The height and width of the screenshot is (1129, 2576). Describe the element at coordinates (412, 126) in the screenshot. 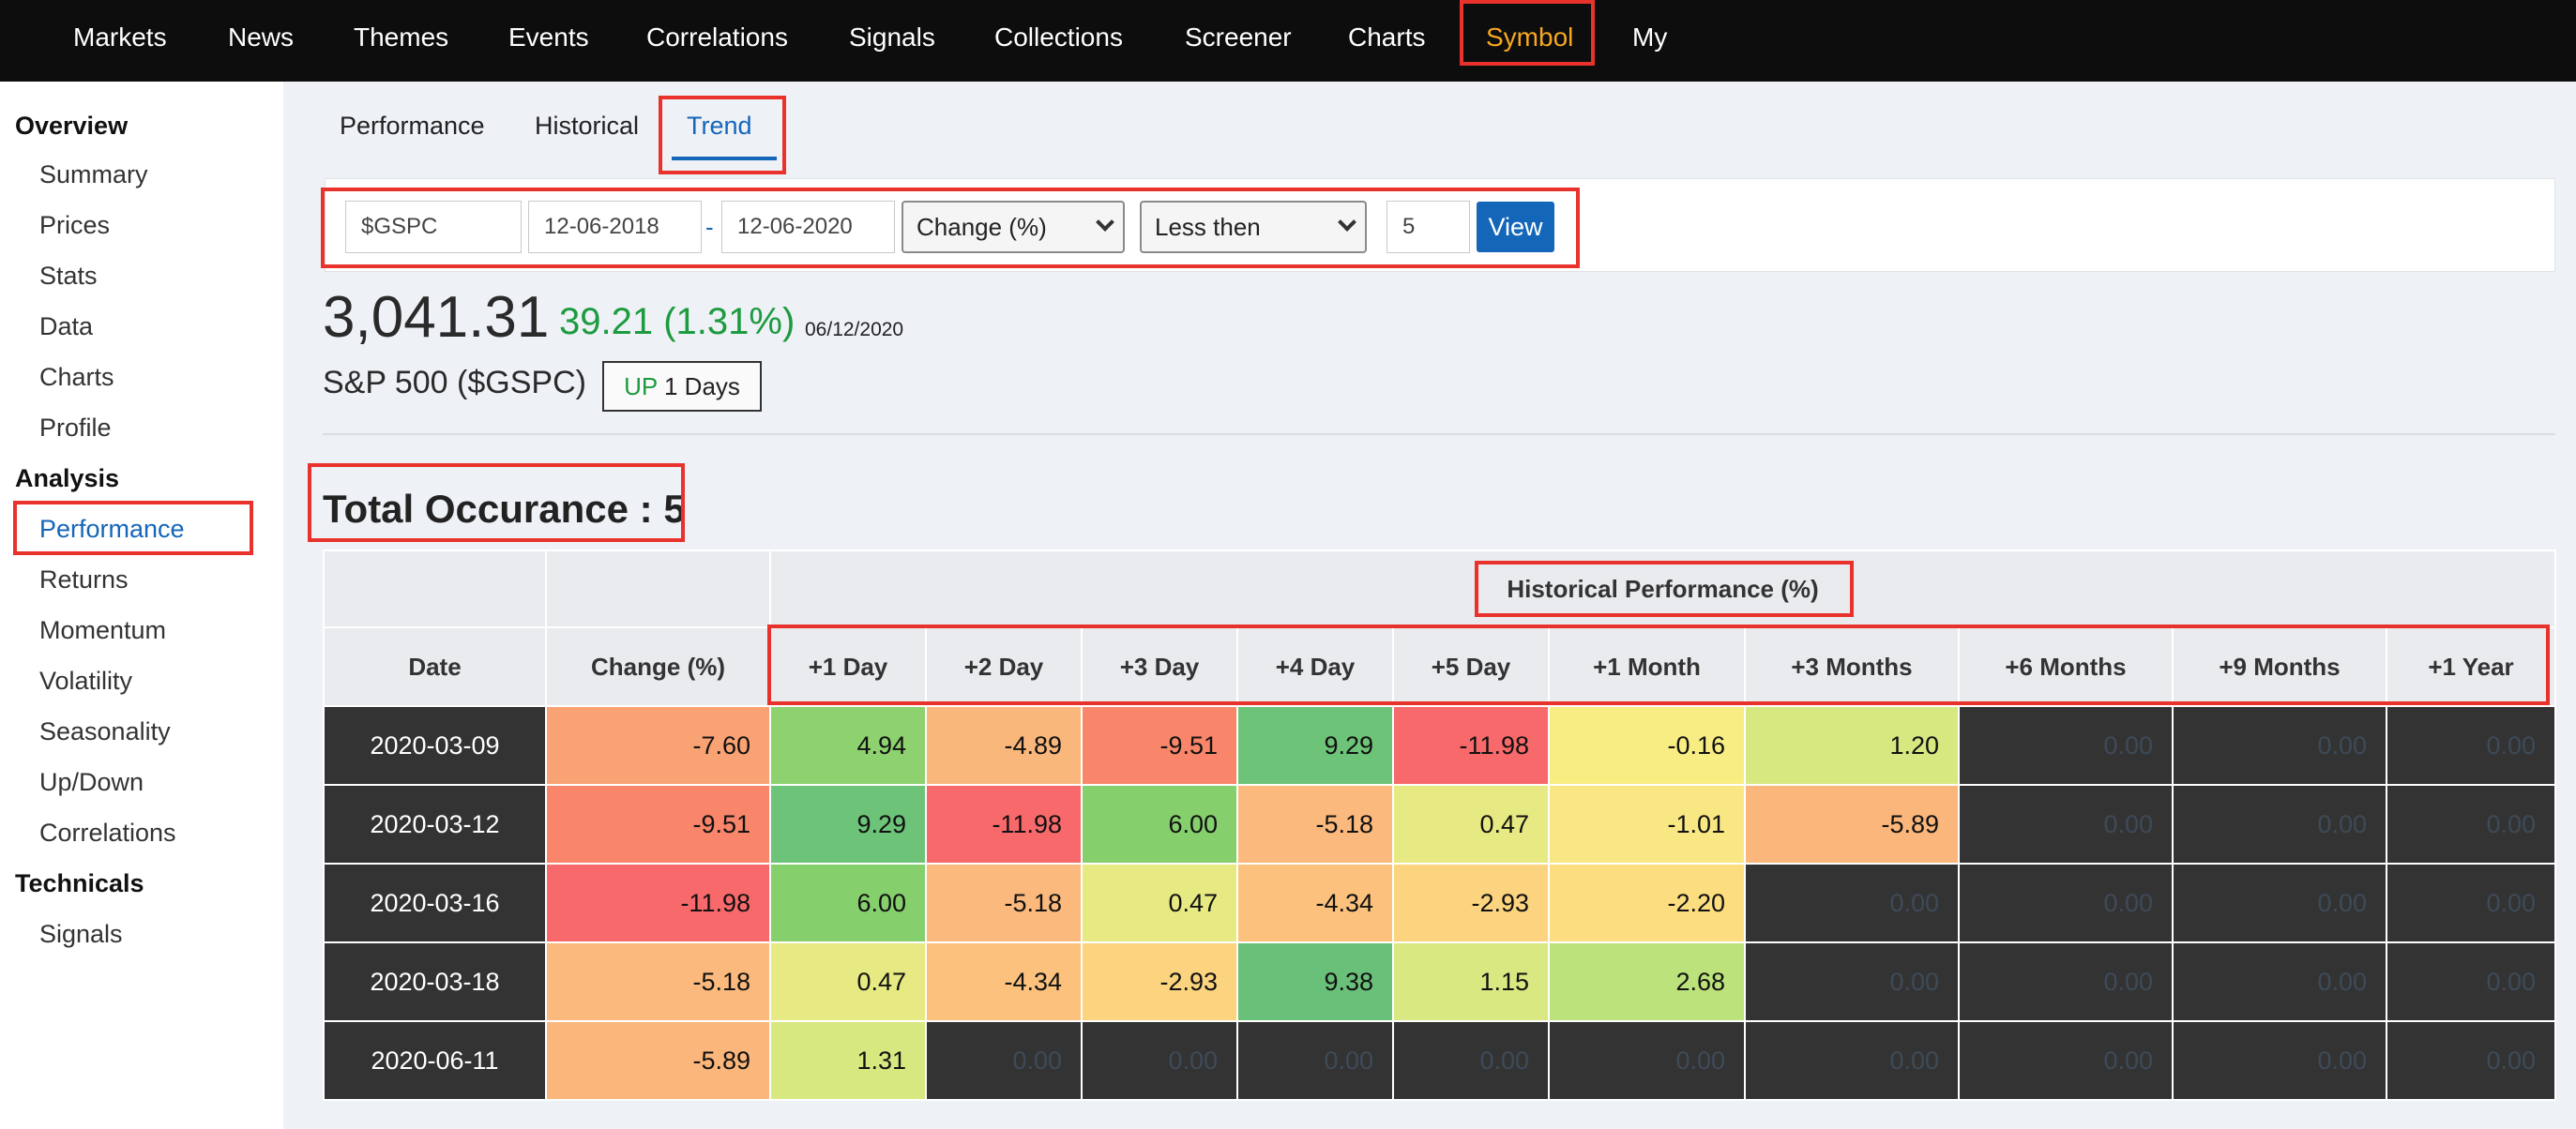

I see `tab-performance: Performance` at that location.